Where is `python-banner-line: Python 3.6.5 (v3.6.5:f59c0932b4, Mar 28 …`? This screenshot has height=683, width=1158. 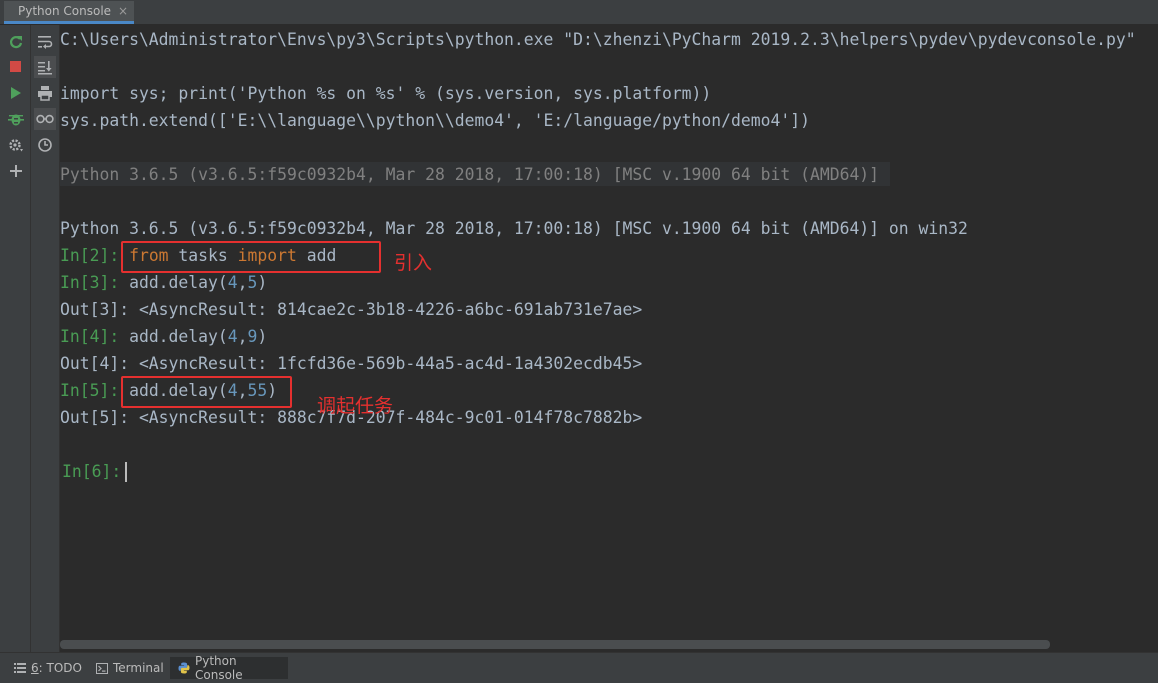
python-banner-line: Python 3.6.5 (v3.6.5:f59c0932b4, Mar 28 … is located at coordinates (514, 228).